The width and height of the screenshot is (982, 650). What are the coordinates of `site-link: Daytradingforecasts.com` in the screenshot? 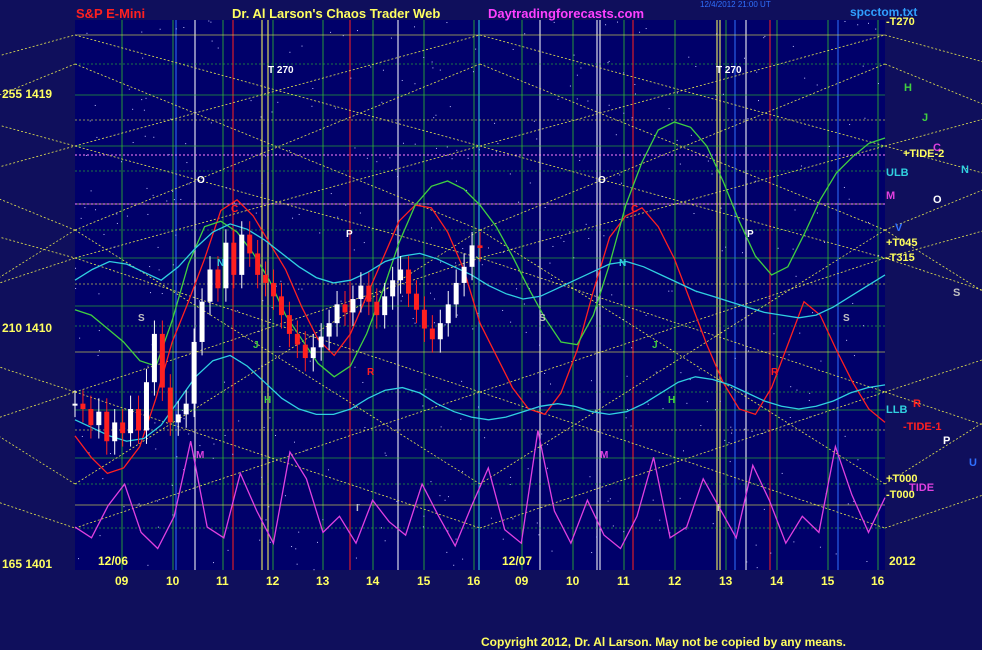 It's located at (566, 13).